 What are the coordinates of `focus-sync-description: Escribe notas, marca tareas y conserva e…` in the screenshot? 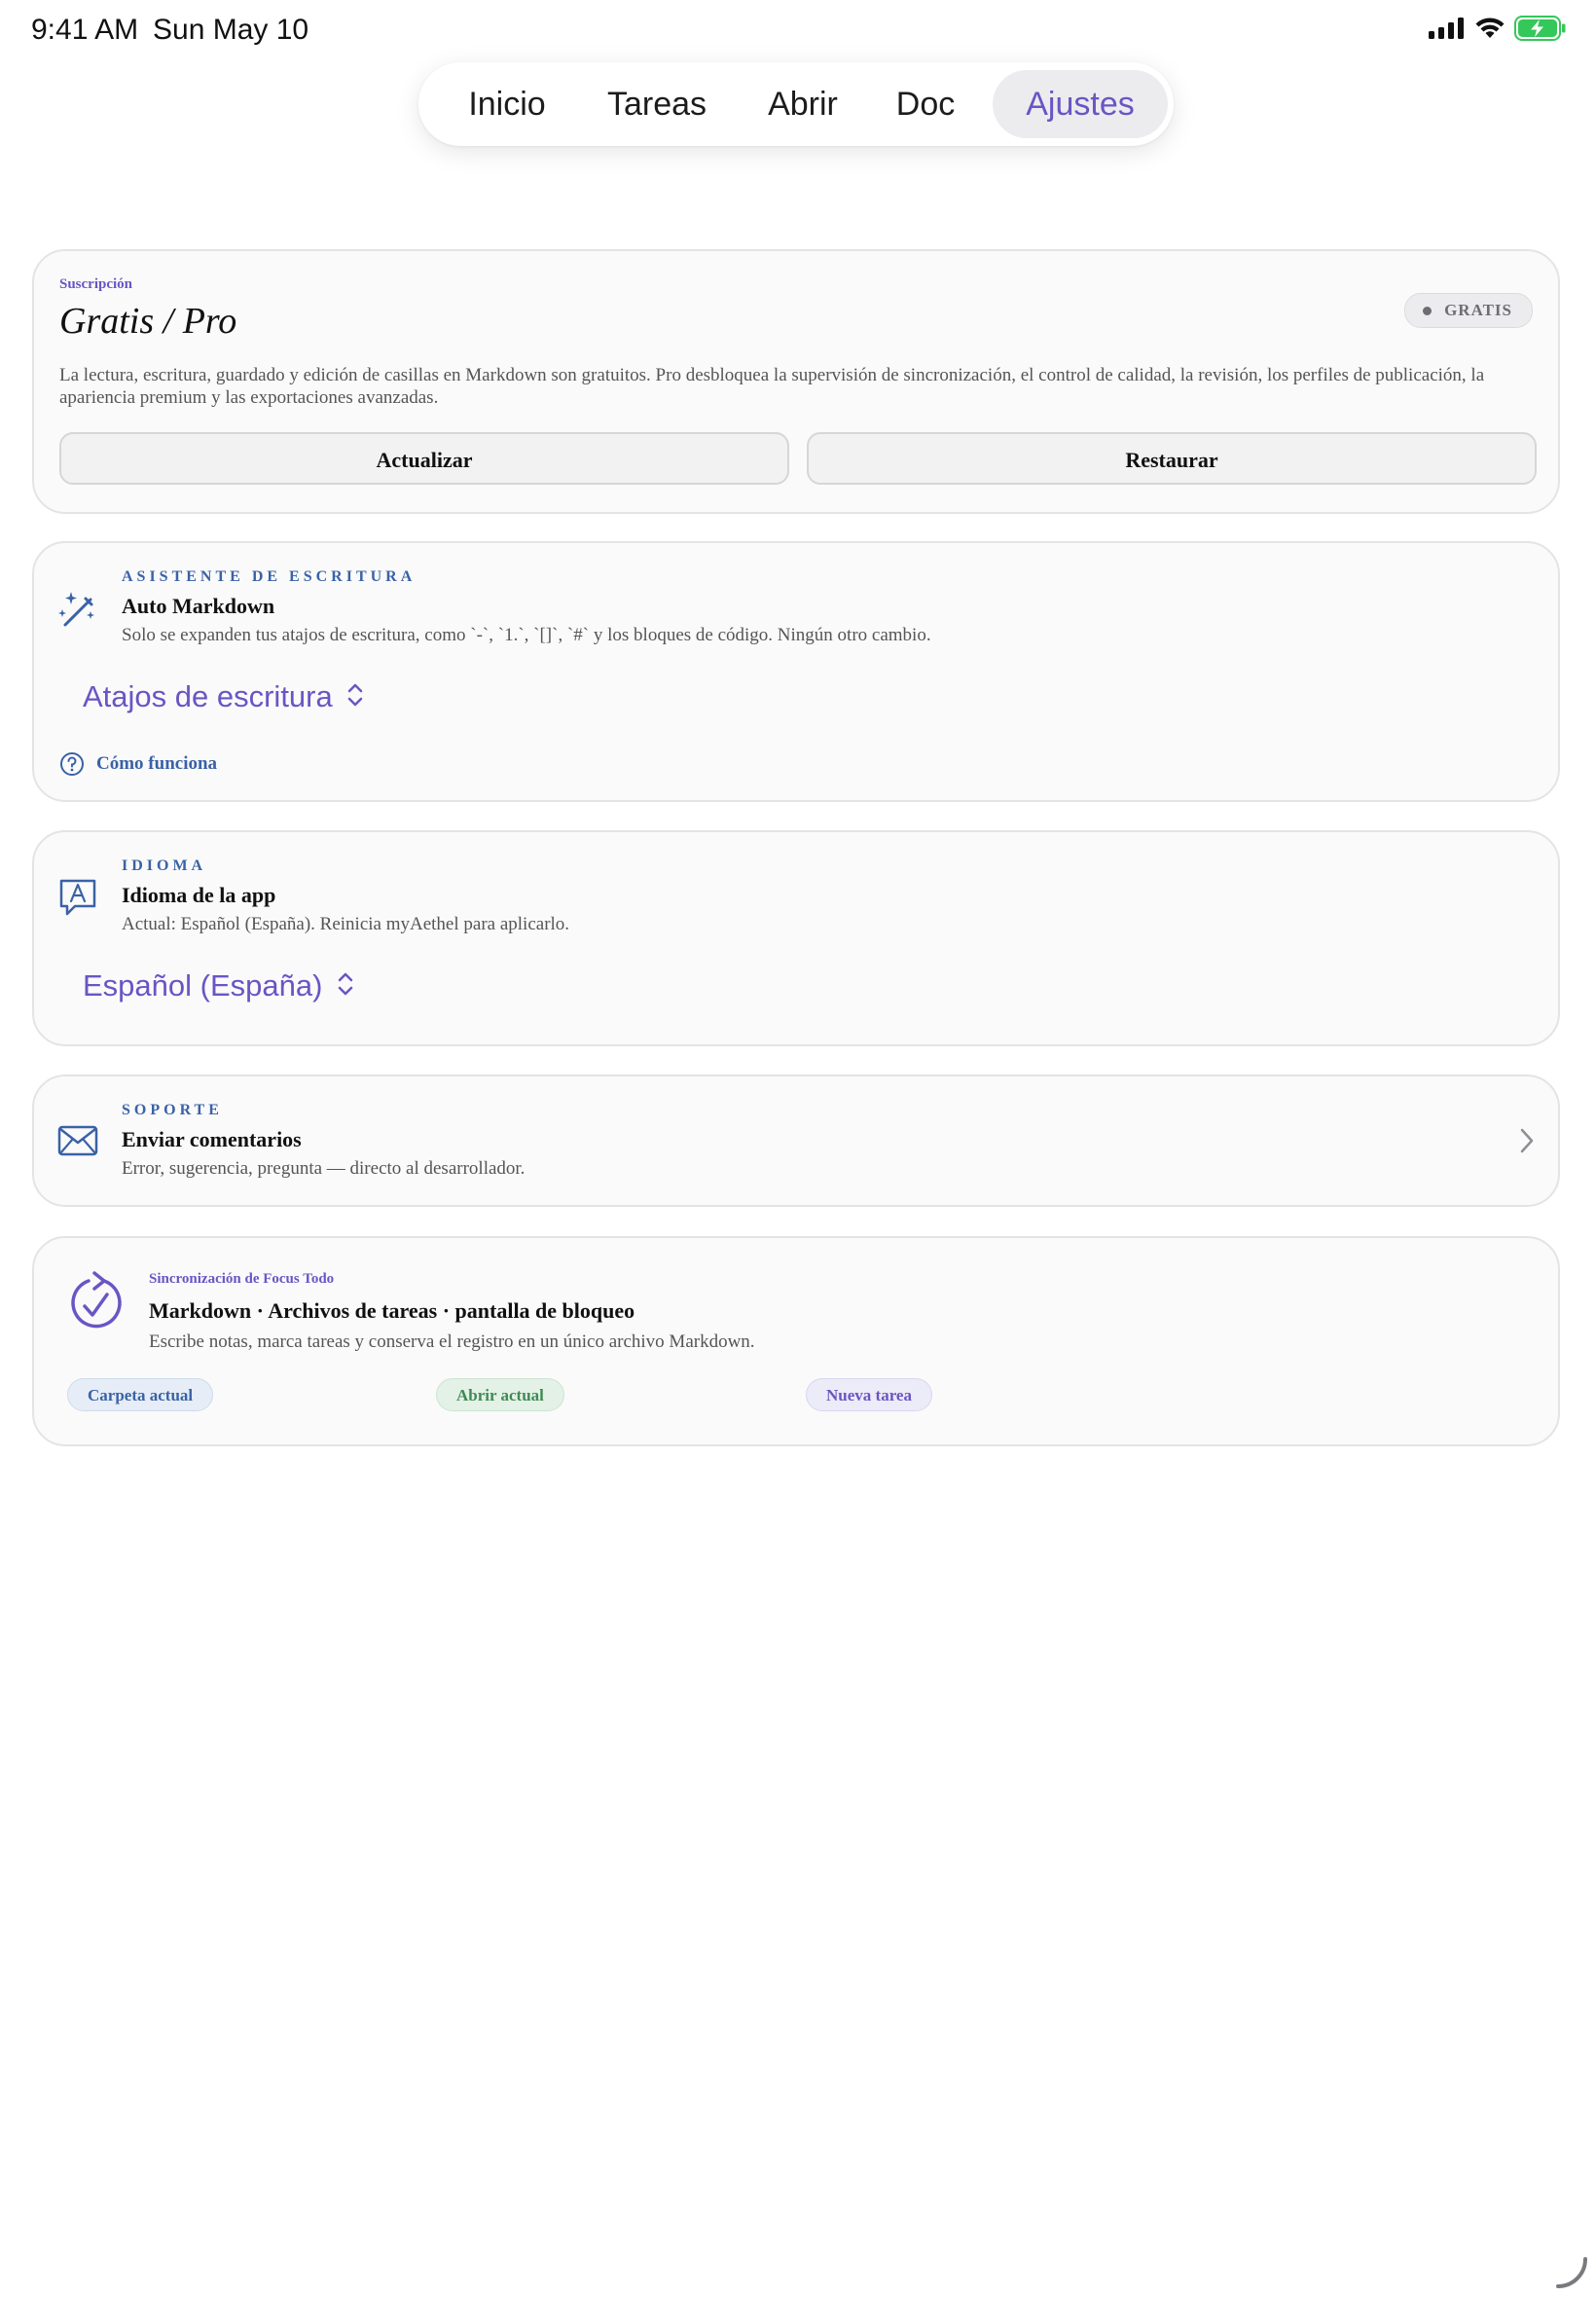 It's located at (452, 1341).